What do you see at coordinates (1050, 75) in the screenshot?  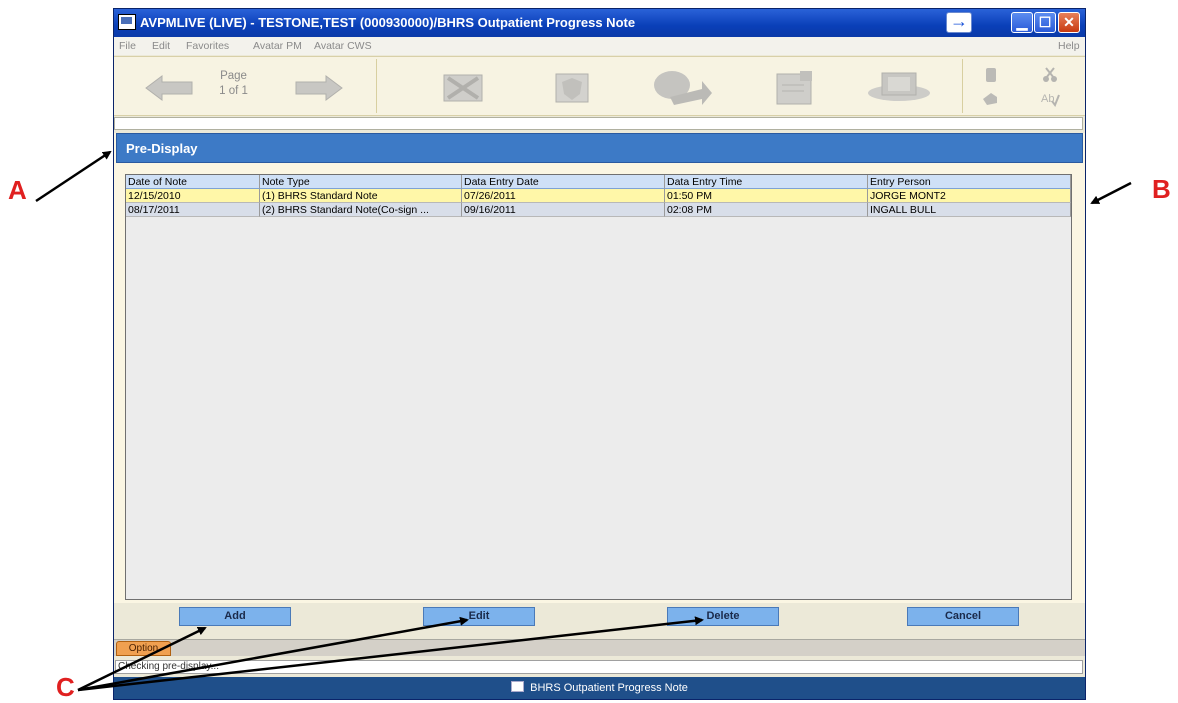 I see `cut-icon` at bounding box center [1050, 75].